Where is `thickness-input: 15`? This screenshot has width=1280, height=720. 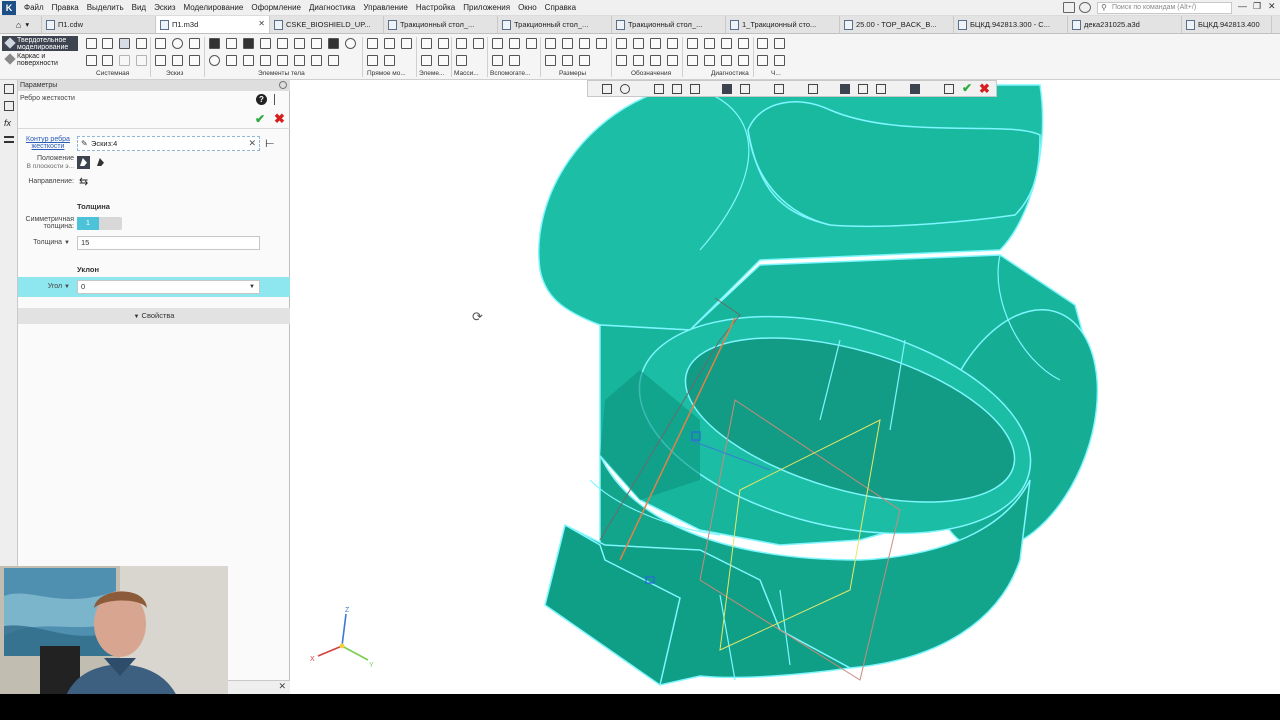
thickness-input: 15 is located at coordinates (168, 243).